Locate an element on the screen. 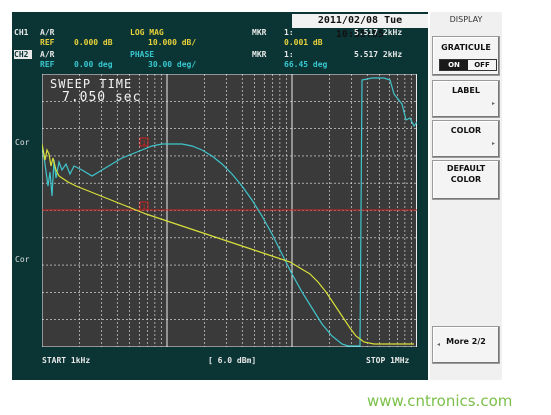  more-button: More 2/2 ◂ is located at coordinates (466, 345).